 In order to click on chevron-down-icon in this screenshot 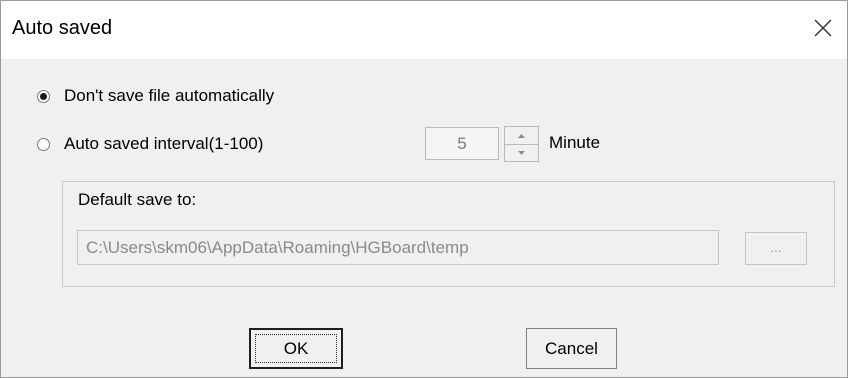, I will do `click(521, 152)`.